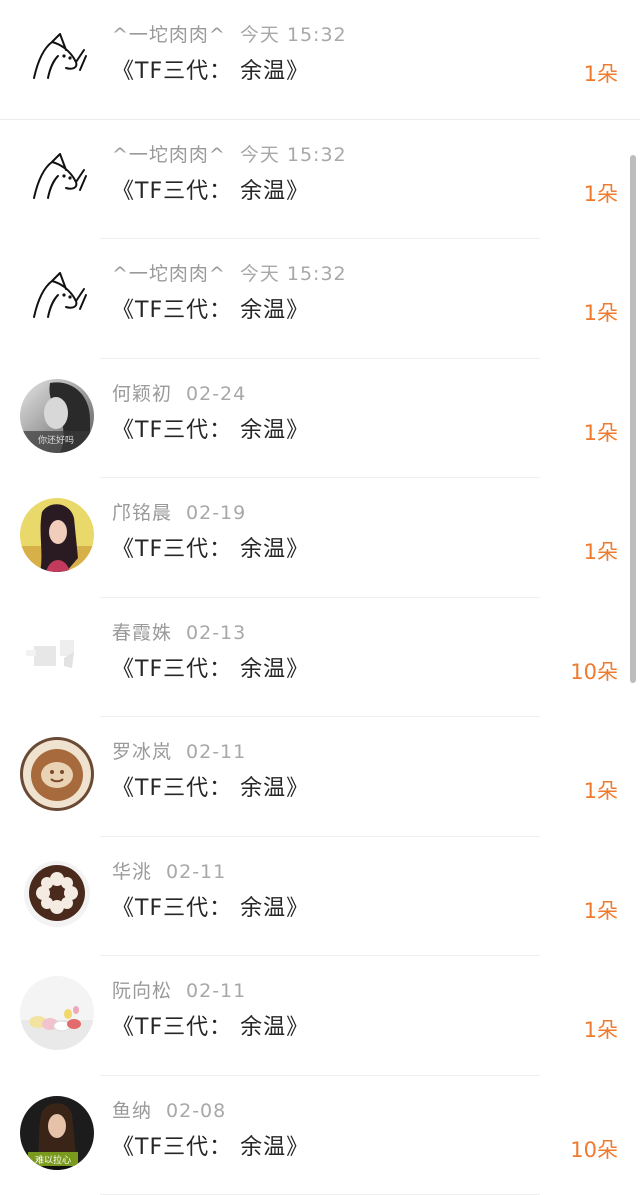 This screenshot has height=1195, width=640. I want to click on faded-avatar-icon, so click(57, 654).